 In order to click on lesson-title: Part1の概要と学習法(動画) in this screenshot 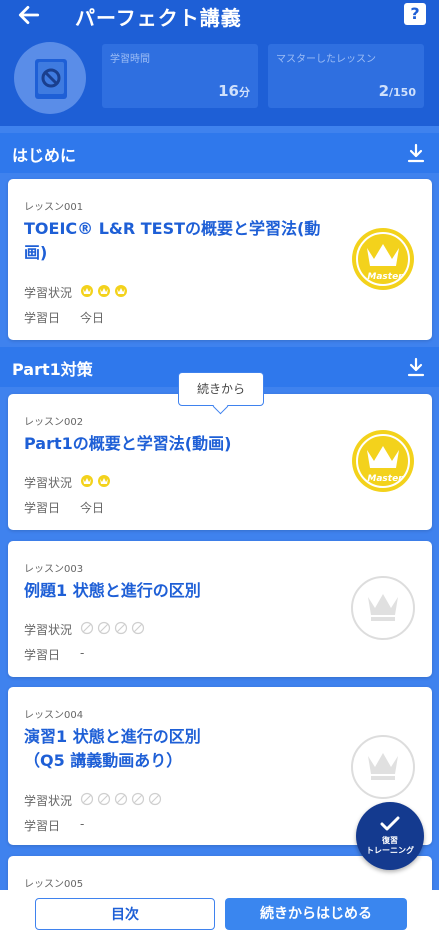, I will do `click(128, 443)`.